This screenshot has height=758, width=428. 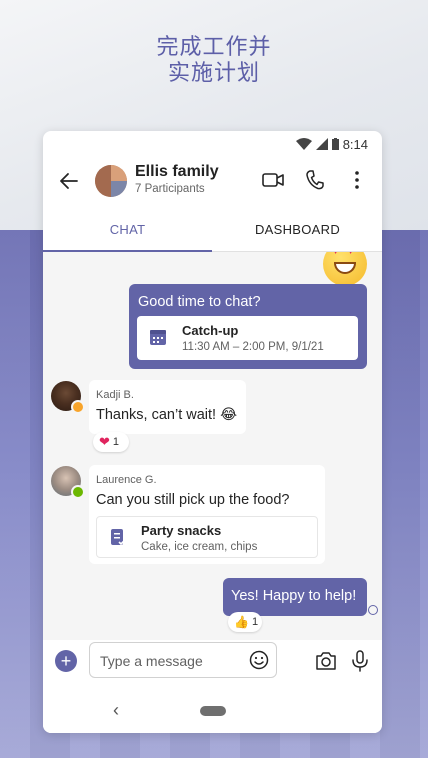 What do you see at coordinates (78, 492) in the screenshot?
I see `presence-available-badge` at bounding box center [78, 492].